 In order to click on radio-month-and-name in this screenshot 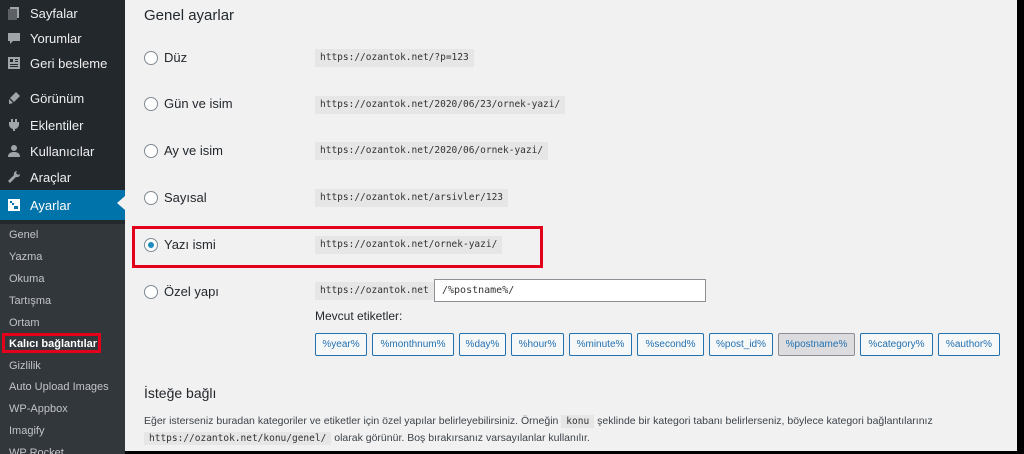, I will do `click(151, 150)`.